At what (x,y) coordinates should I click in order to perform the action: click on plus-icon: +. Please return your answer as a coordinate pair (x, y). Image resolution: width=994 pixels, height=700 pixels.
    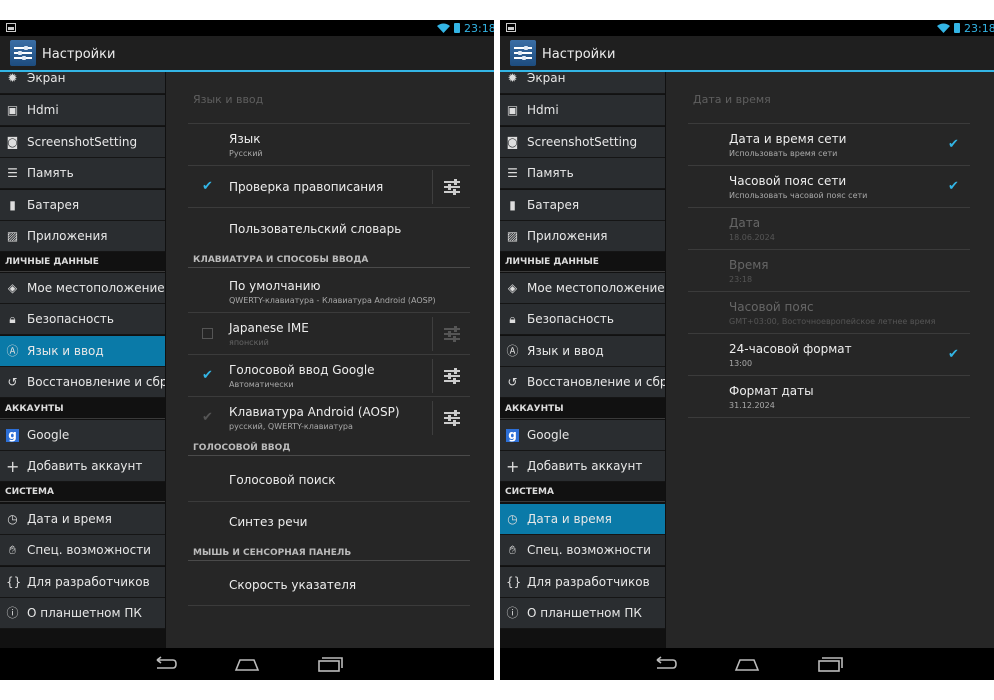
    Looking at the image, I should click on (13, 466).